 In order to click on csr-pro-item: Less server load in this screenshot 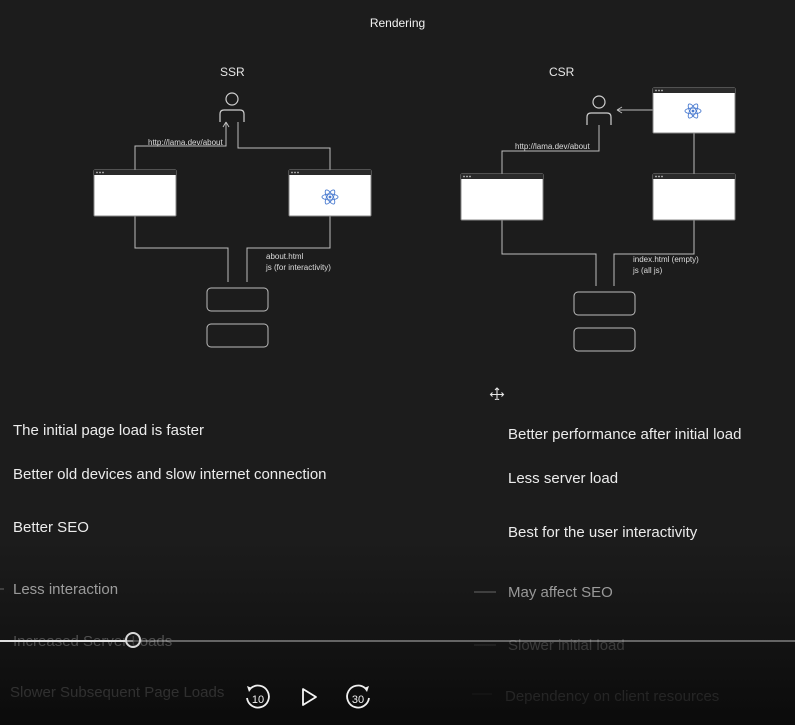, I will do `click(563, 478)`.